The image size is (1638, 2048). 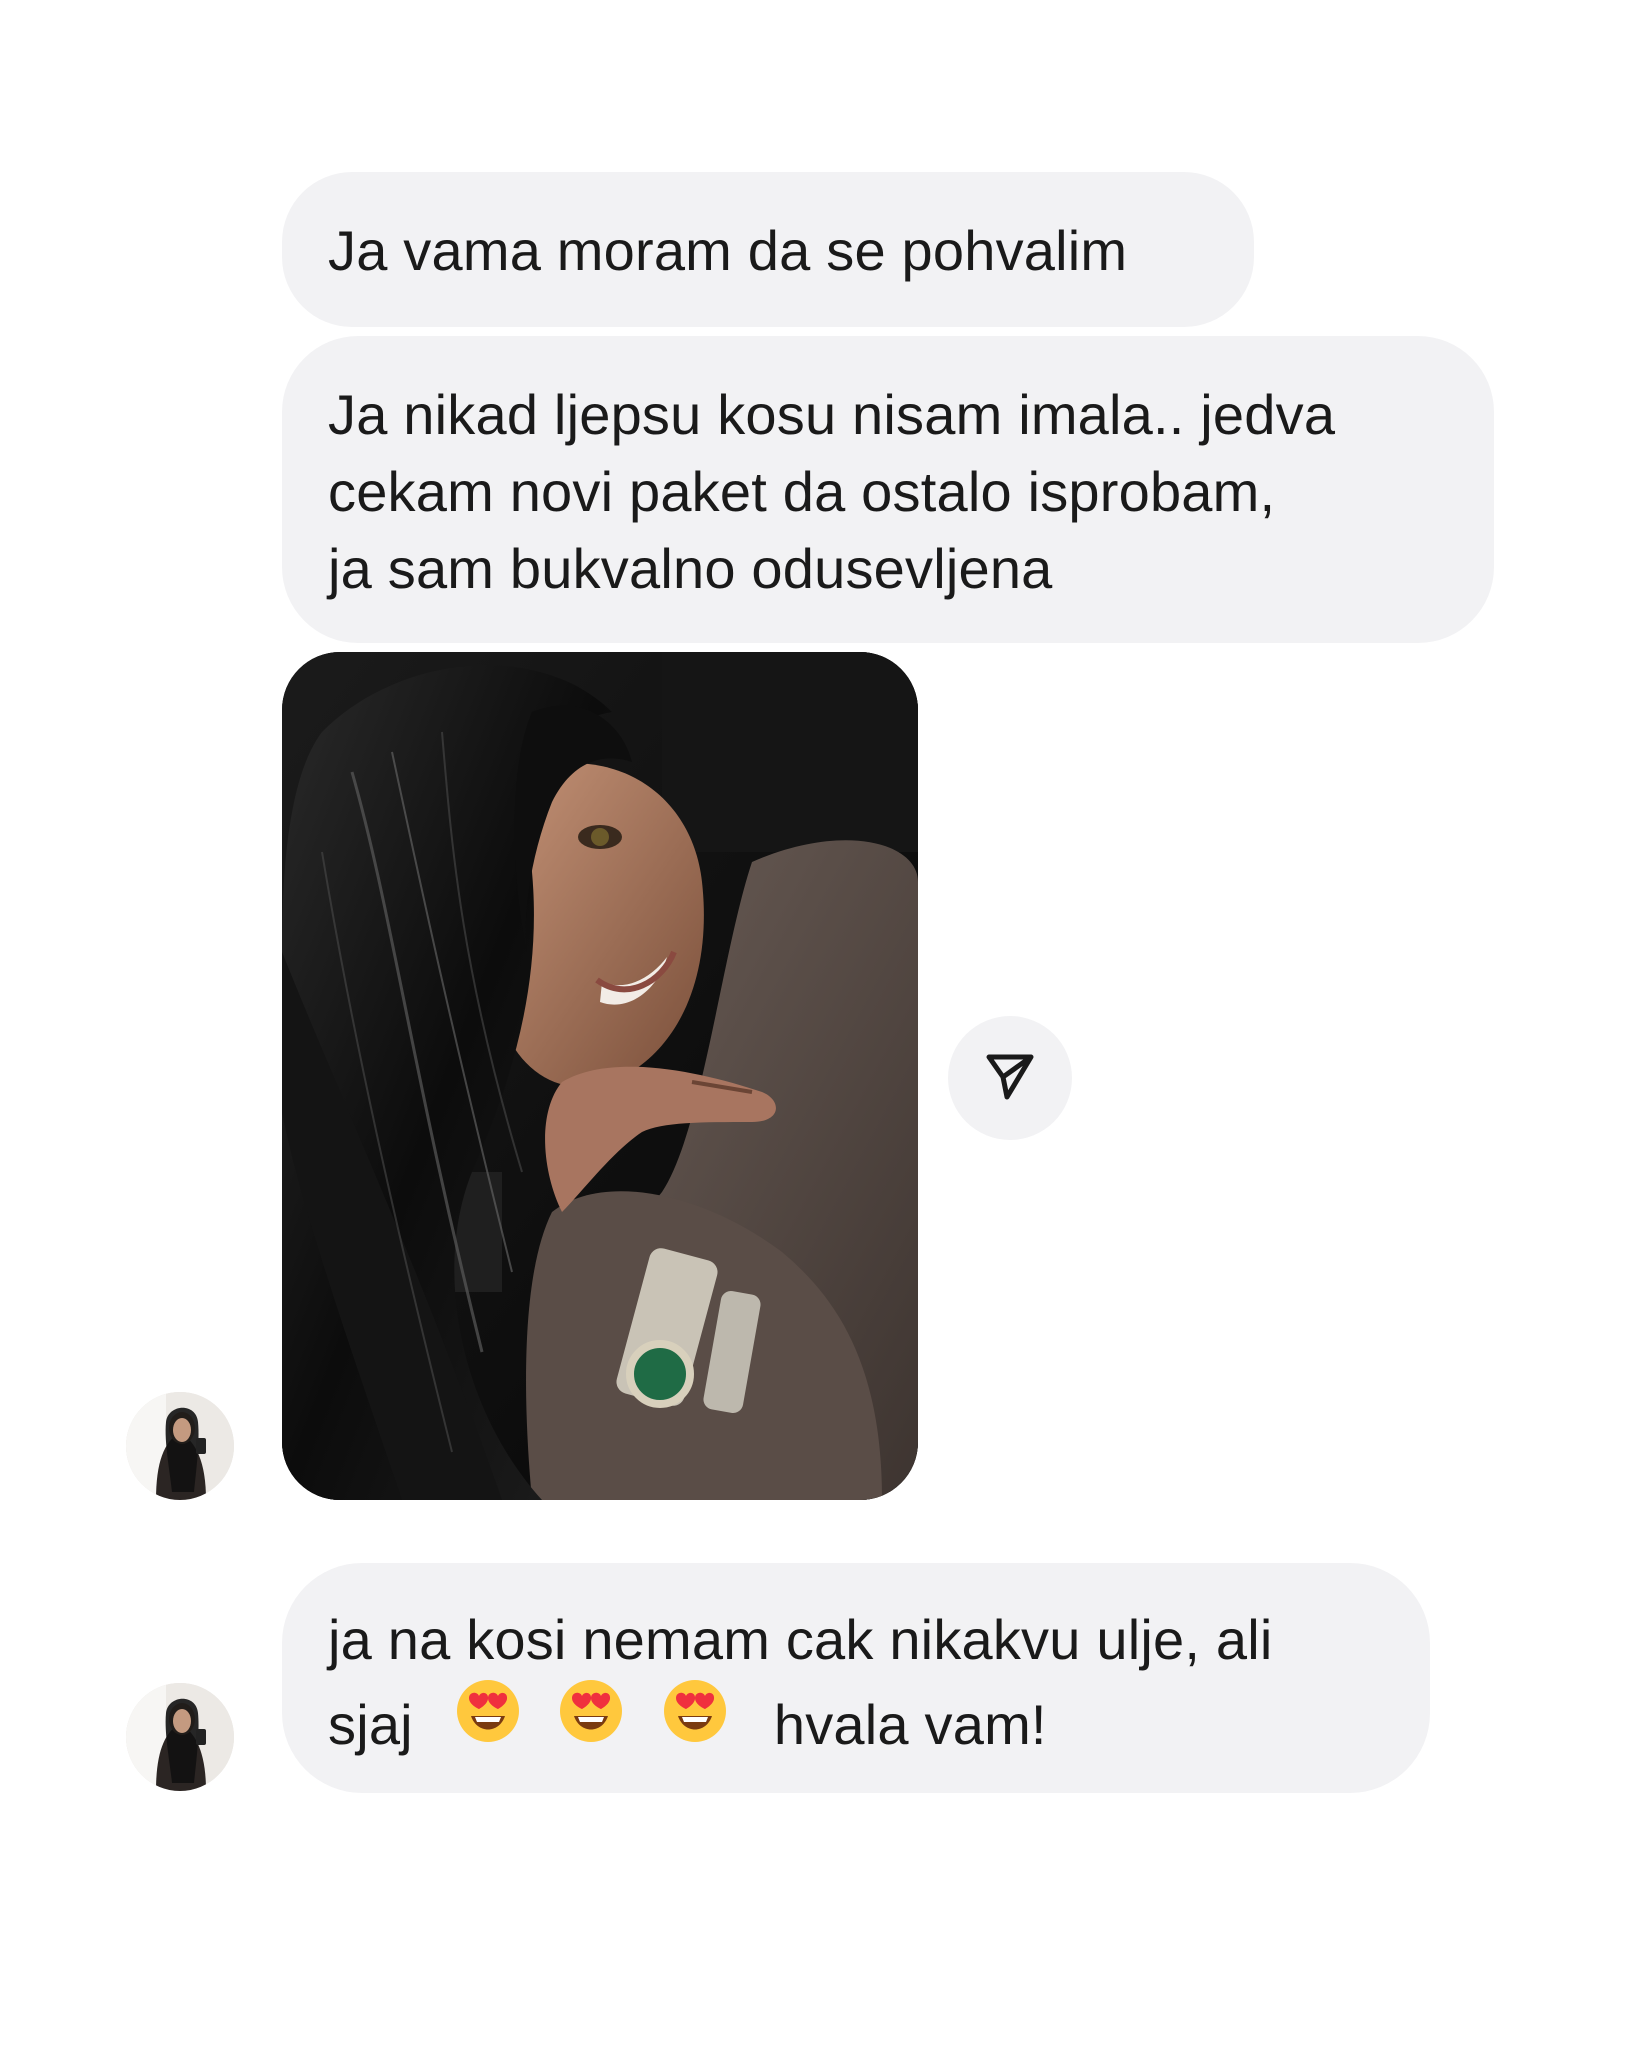 I want to click on message-text-line: ja sam bukvalno odusevljena, so click(x=690, y=568).